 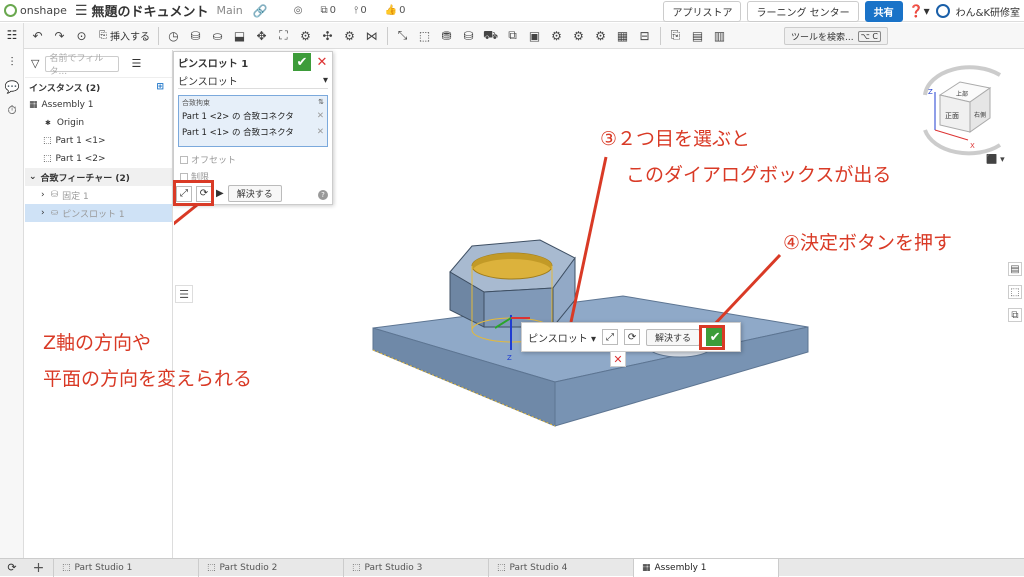 What do you see at coordinates (81, 11) in the screenshot?
I see `menu-icon: ☰` at bounding box center [81, 11].